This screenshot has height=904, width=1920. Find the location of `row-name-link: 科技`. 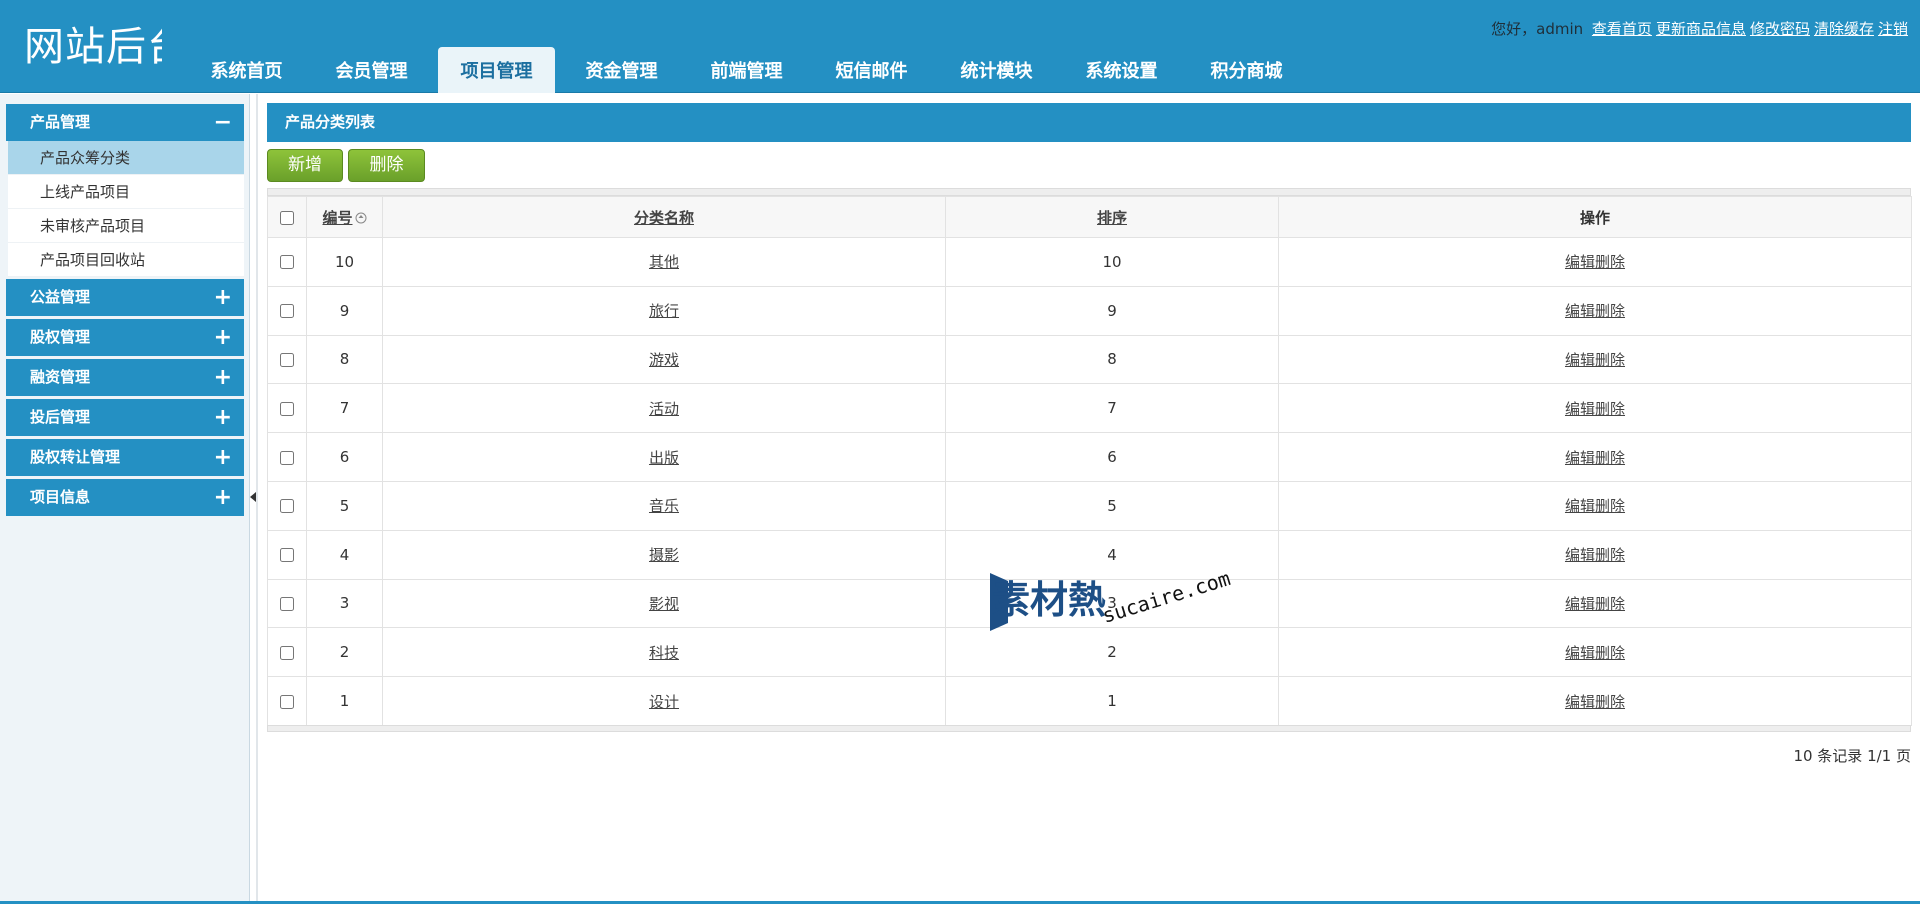

row-name-link: 科技 is located at coordinates (664, 653).